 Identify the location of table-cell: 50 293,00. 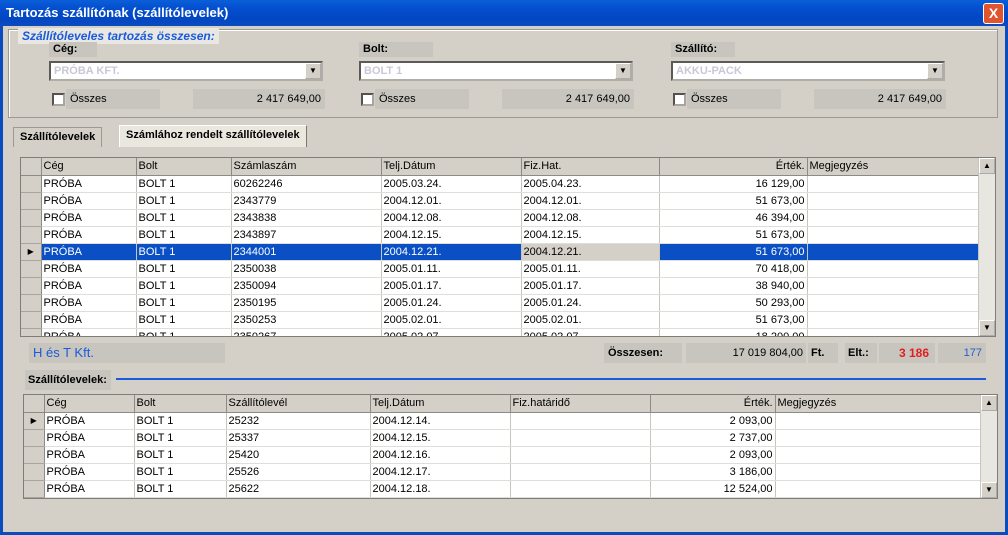
(733, 303).